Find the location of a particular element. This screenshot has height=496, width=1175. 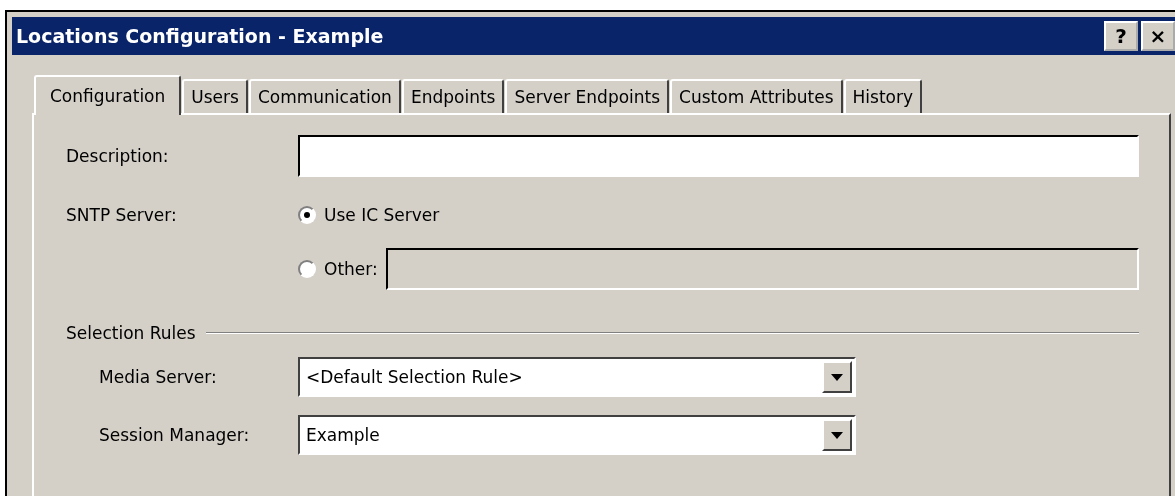

tab: Communication is located at coordinates (324, 96).